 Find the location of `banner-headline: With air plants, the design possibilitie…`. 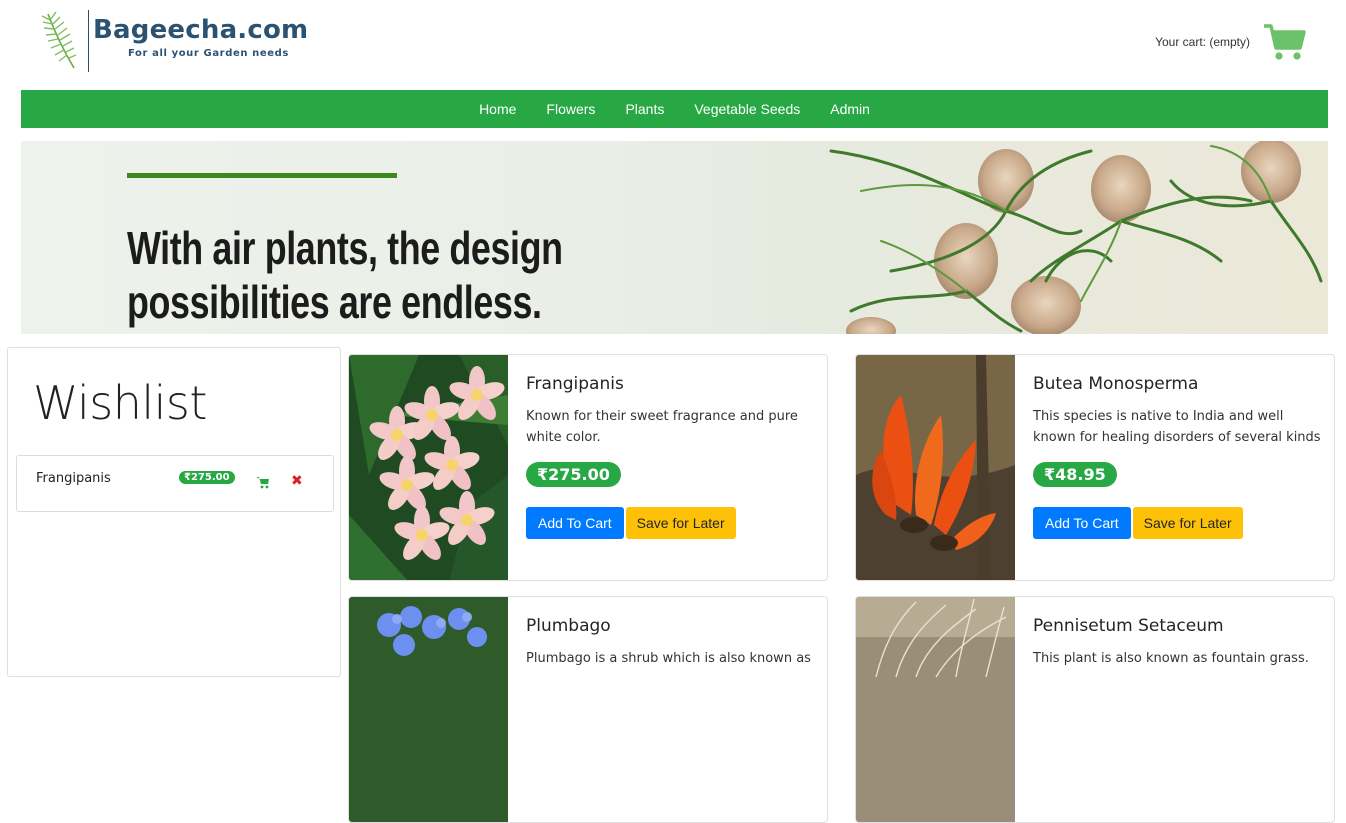

banner-headline: With air plants, the design possibilitie… is located at coordinates (345, 275).